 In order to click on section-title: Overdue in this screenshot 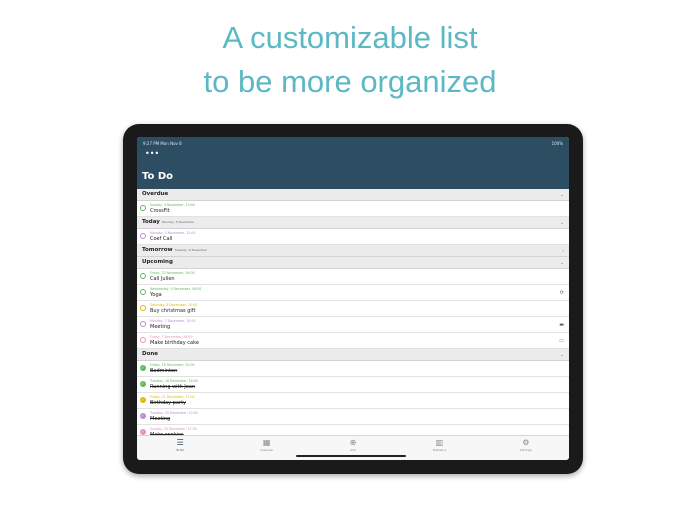, I will do `click(155, 194)`.